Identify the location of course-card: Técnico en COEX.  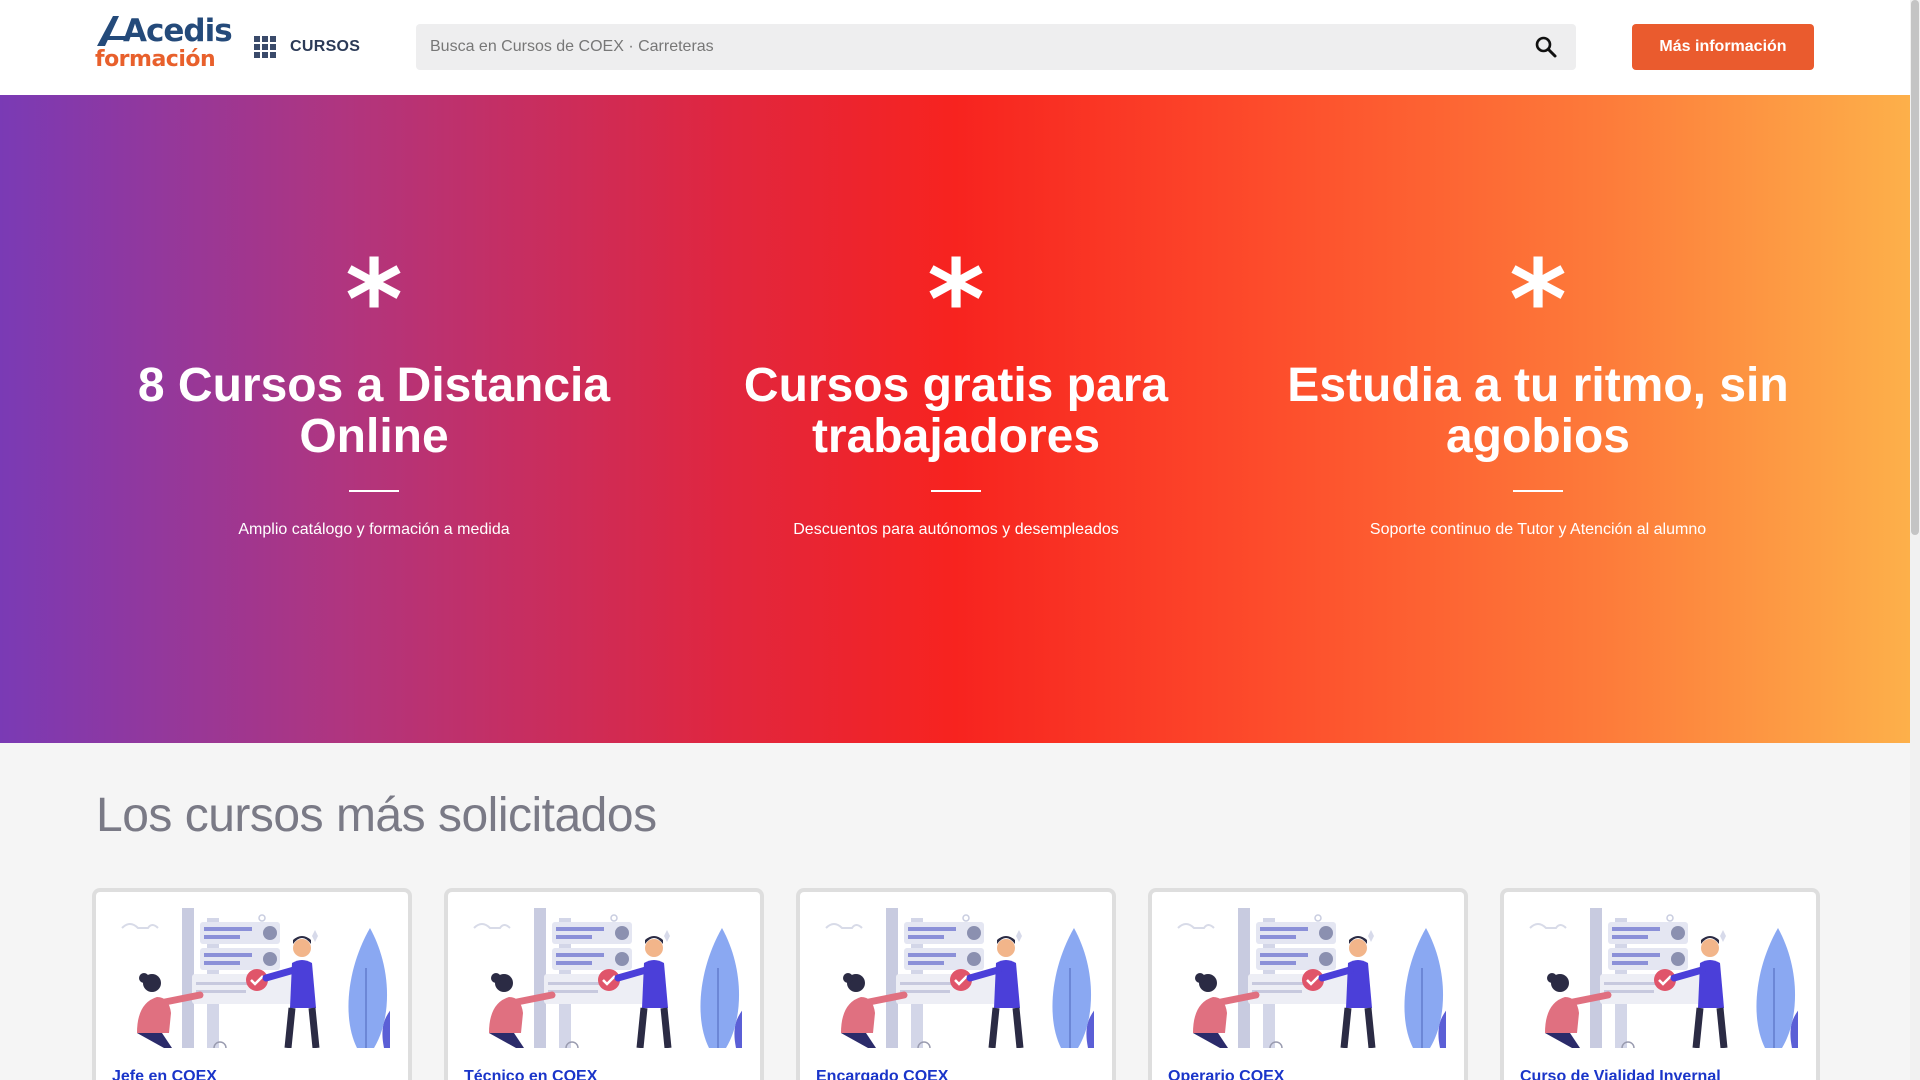
(604, 984).